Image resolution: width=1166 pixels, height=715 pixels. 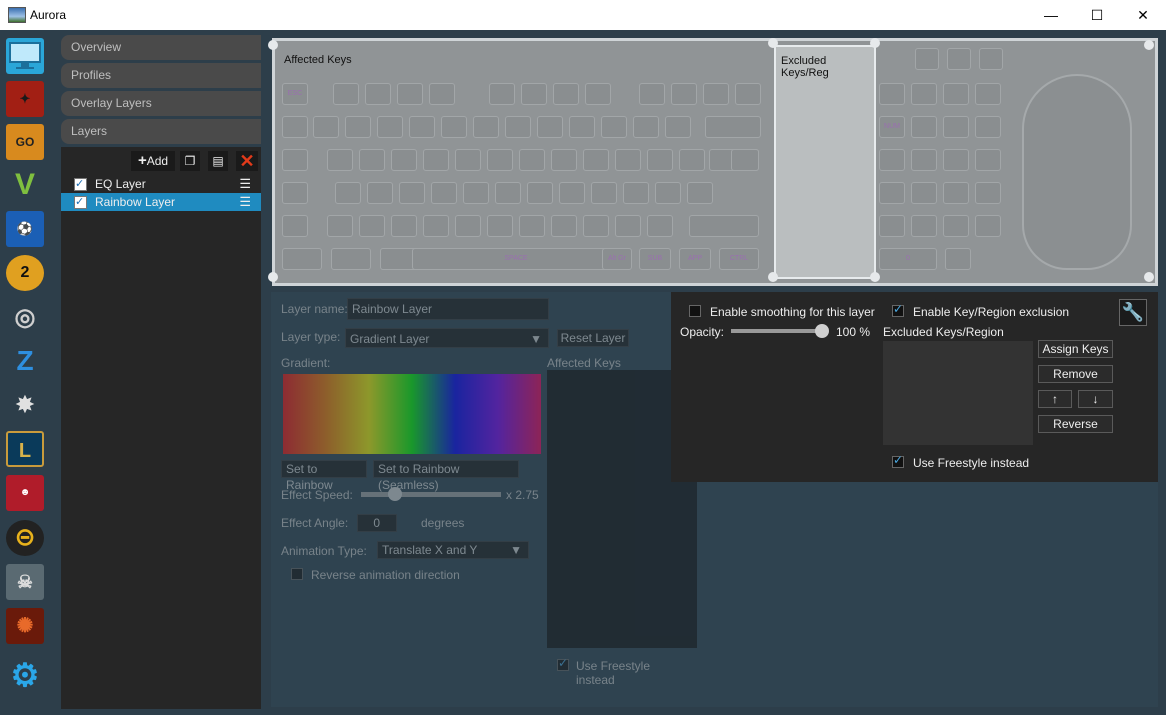 I want to click on move-up-button: ↑, so click(x=1055, y=399).